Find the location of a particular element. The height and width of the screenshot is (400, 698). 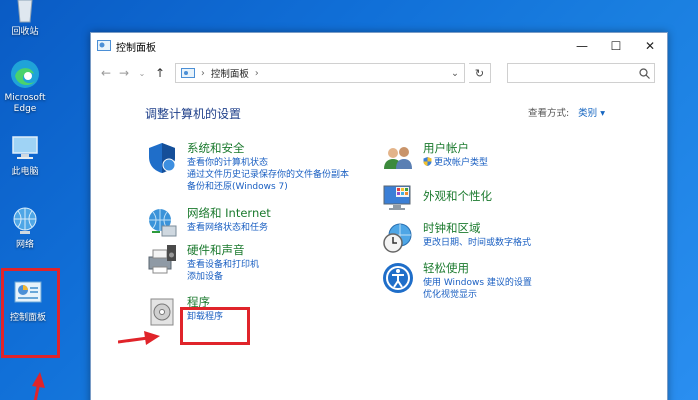

highlight-box-uninstall is located at coordinates (215, 326).